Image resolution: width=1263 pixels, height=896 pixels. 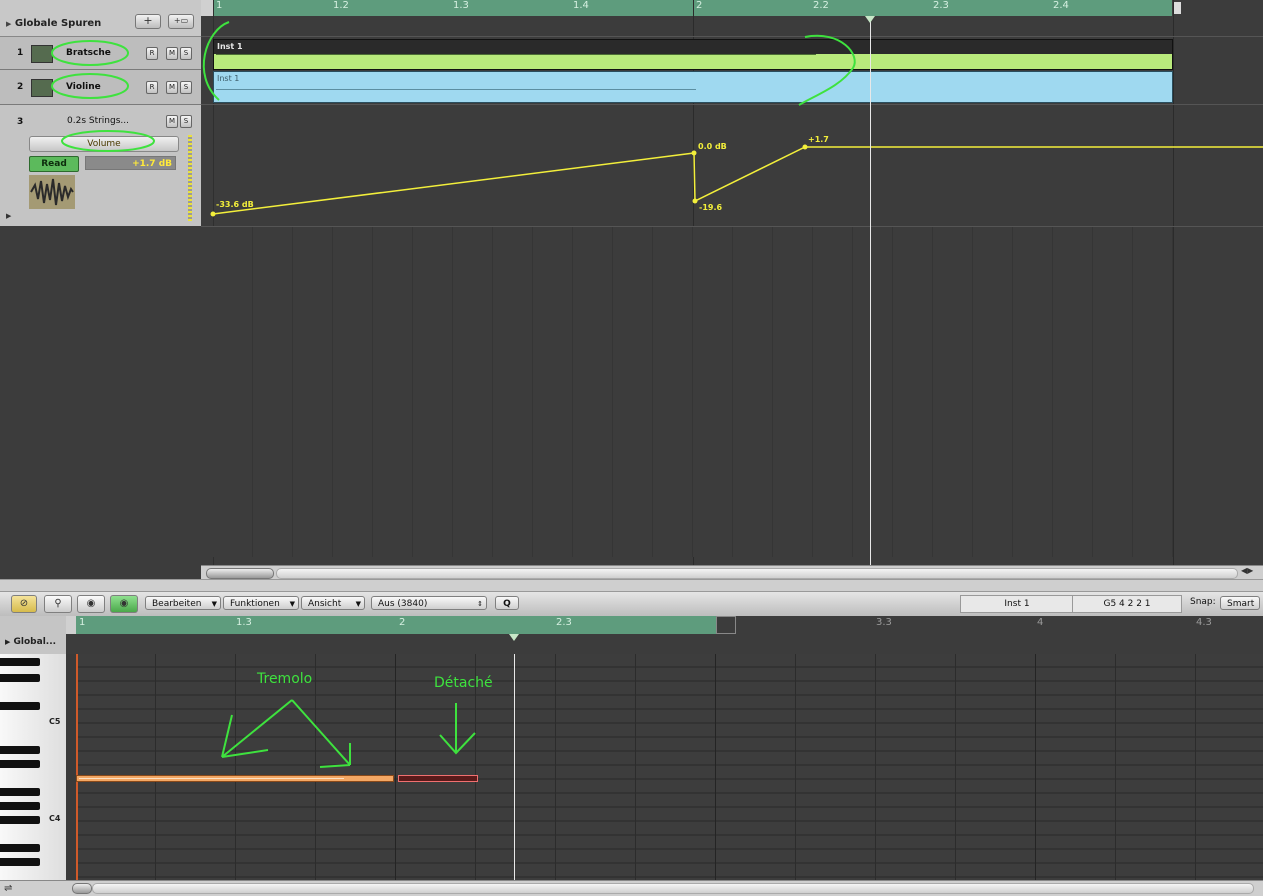 What do you see at coordinates (285, 679) in the screenshot?
I see `annotation-tremolo: Tremolo` at bounding box center [285, 679].